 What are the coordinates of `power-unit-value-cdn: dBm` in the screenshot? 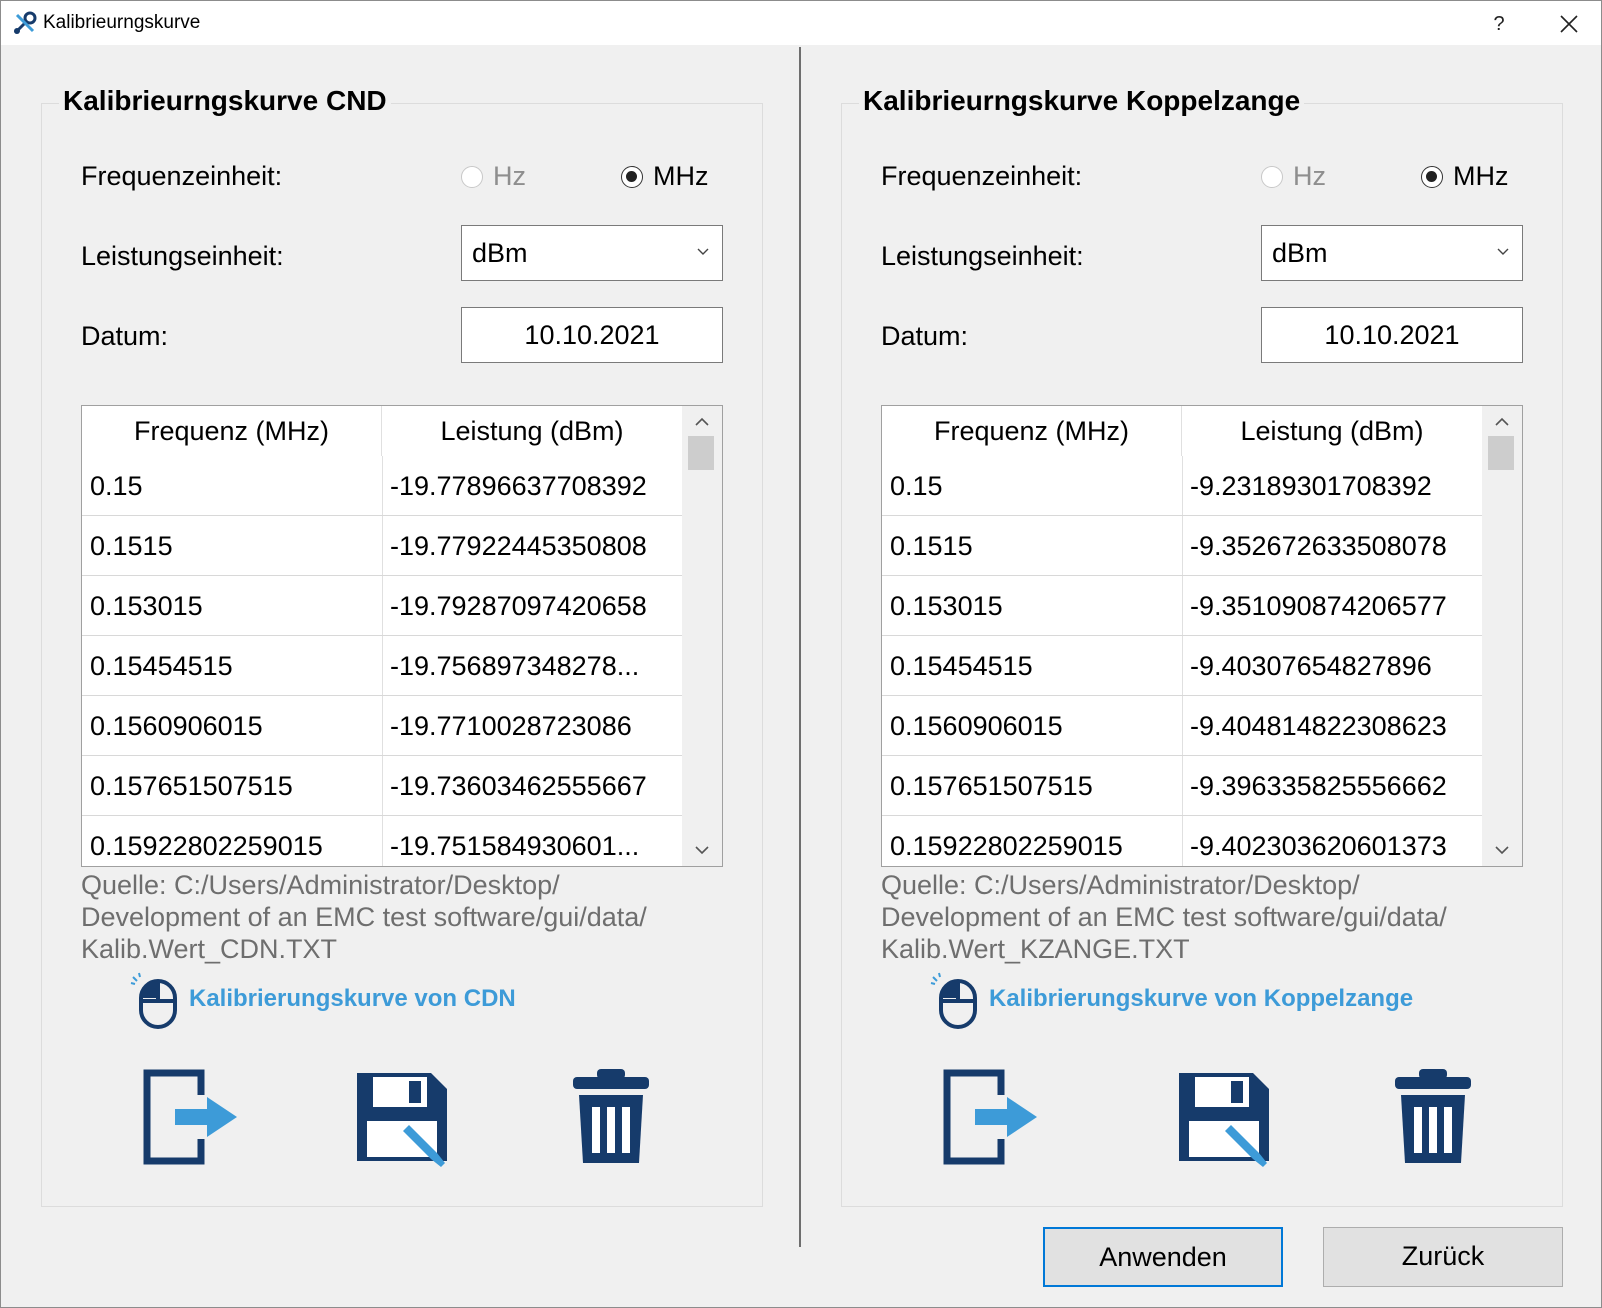 It's located at (500, 253).